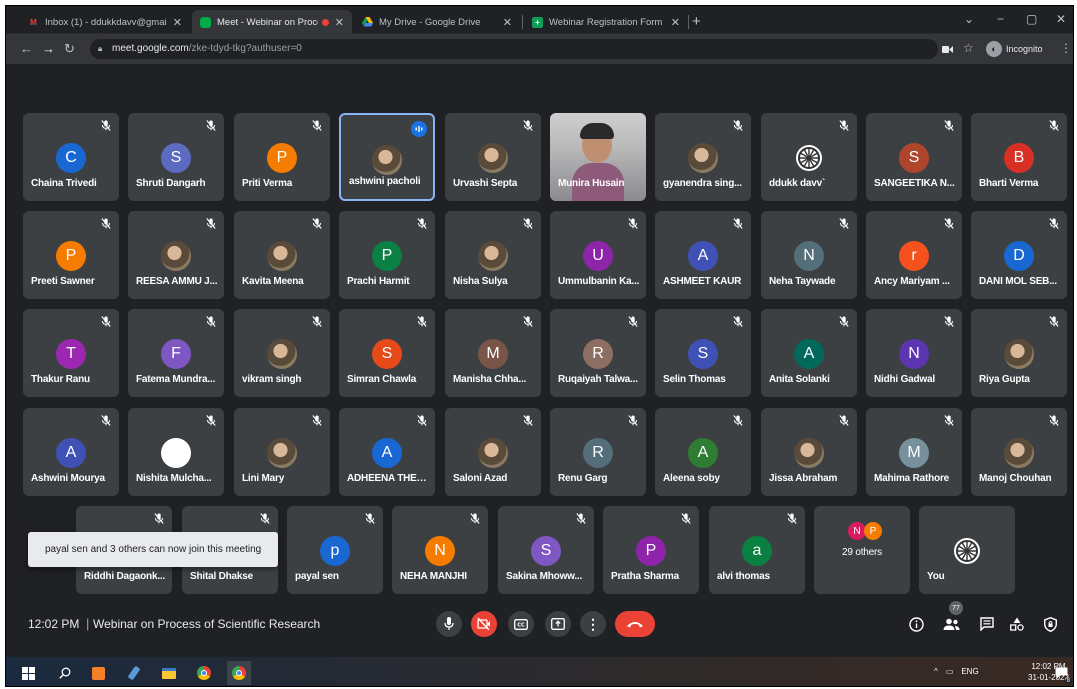 The image size is (1077, 689). What do you see at coordinates (968, 48) in the screenshot?
I see `bookmark-star-icon: ☆` at bounding box center [968, 48].